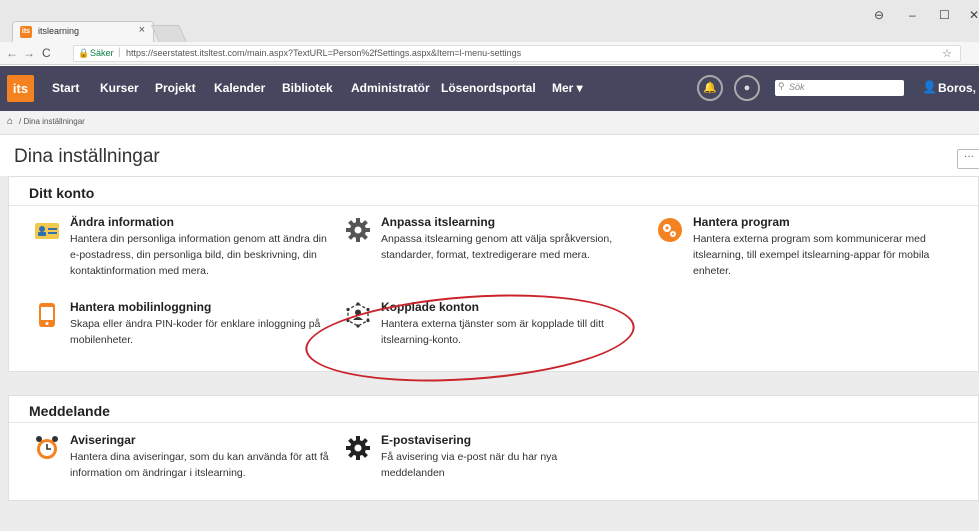  Describe the element at coordinates (47, 447) in the screenshot. I see `alarm-clock-icon` at that location.